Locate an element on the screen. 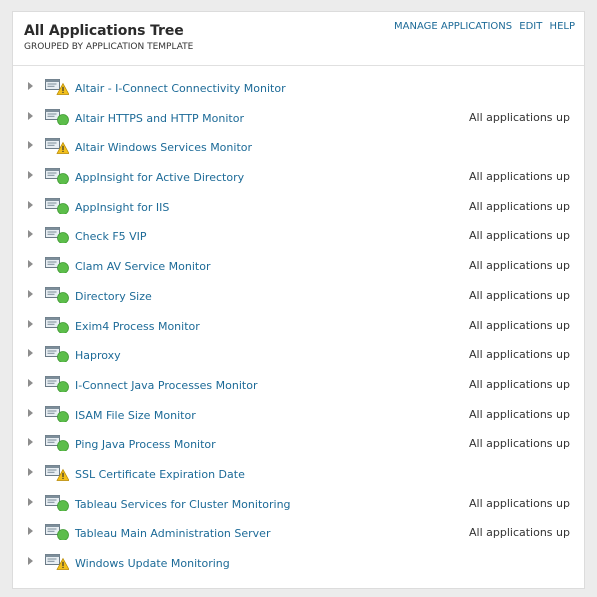  application-template-link: Tableau Services for Cluster Monitoring is located at coordinates (183, 504).